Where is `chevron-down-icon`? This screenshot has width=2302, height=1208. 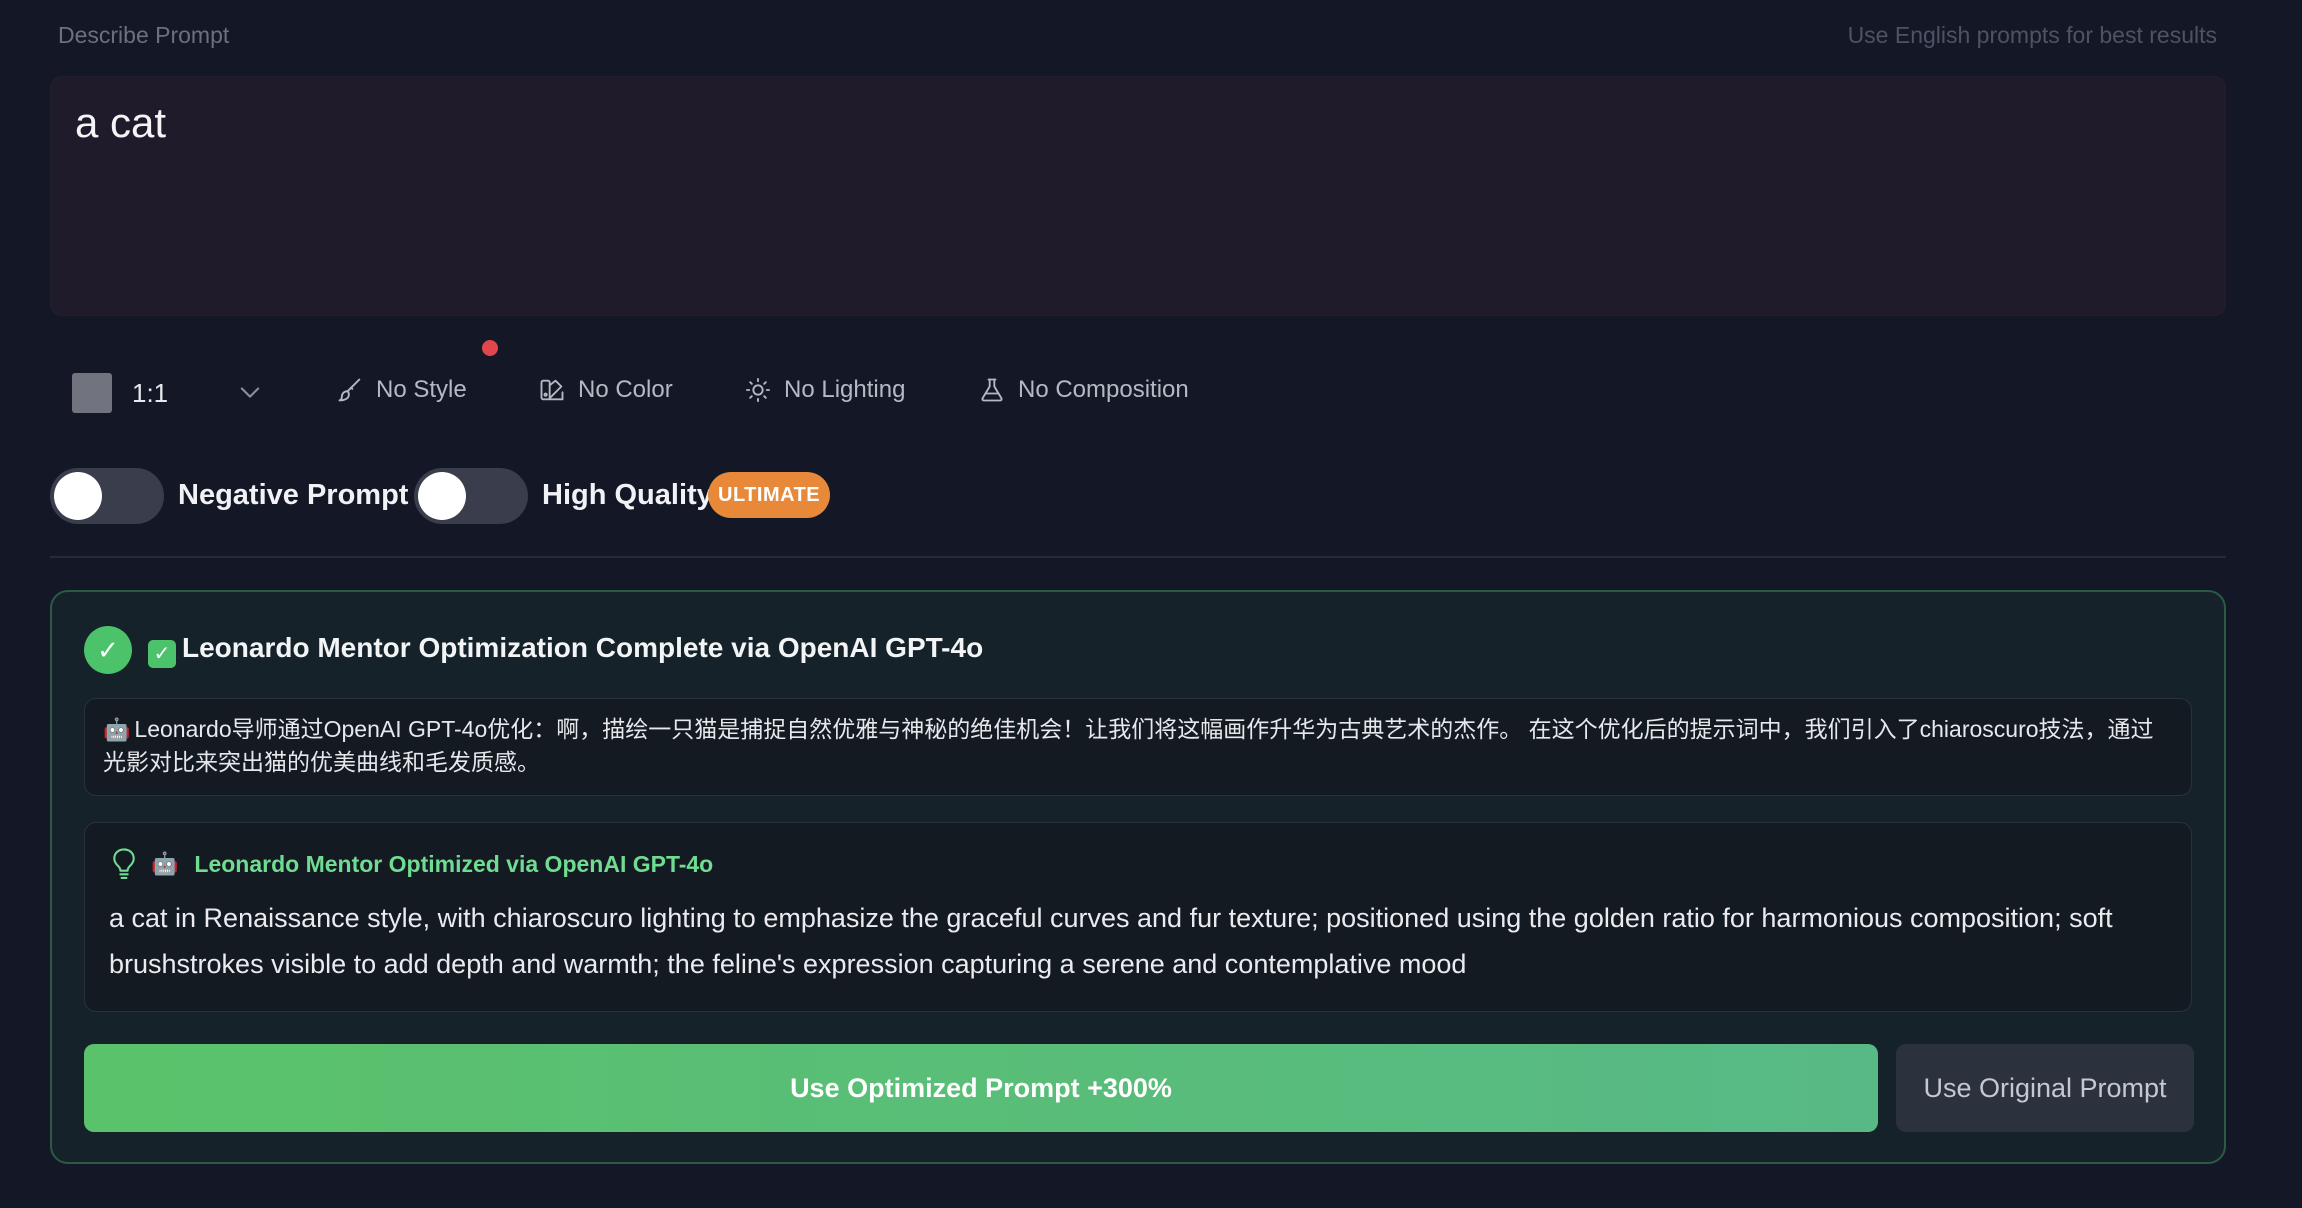
chevron-down-icon is located at coordinates (250, 392).